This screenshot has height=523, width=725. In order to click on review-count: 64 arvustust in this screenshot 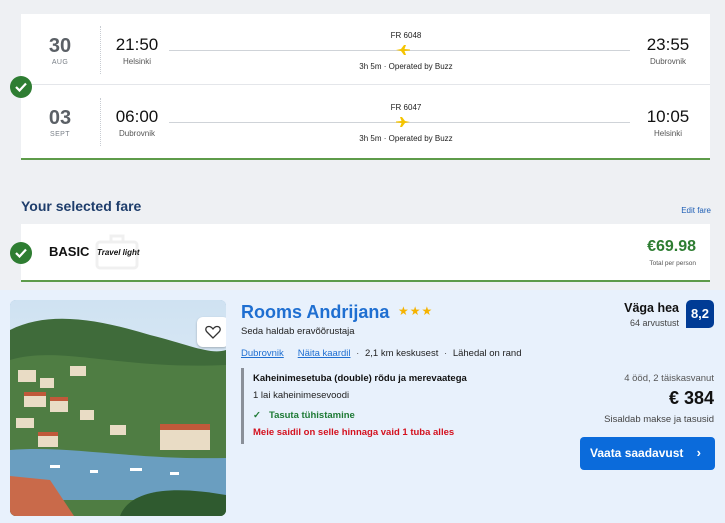, I will do `click(654, 323)`.